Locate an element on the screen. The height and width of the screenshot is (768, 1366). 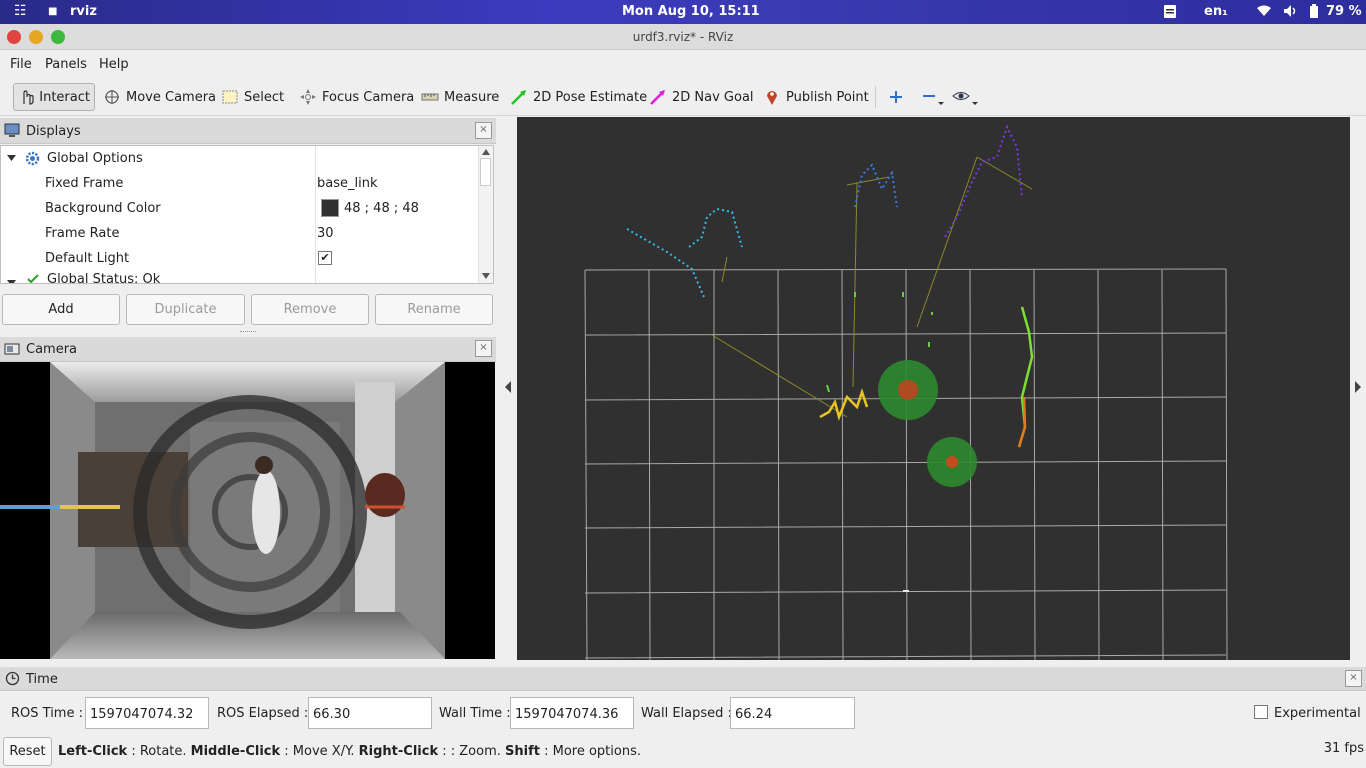
displays-title: Displays is located at coordinates (53, 131).